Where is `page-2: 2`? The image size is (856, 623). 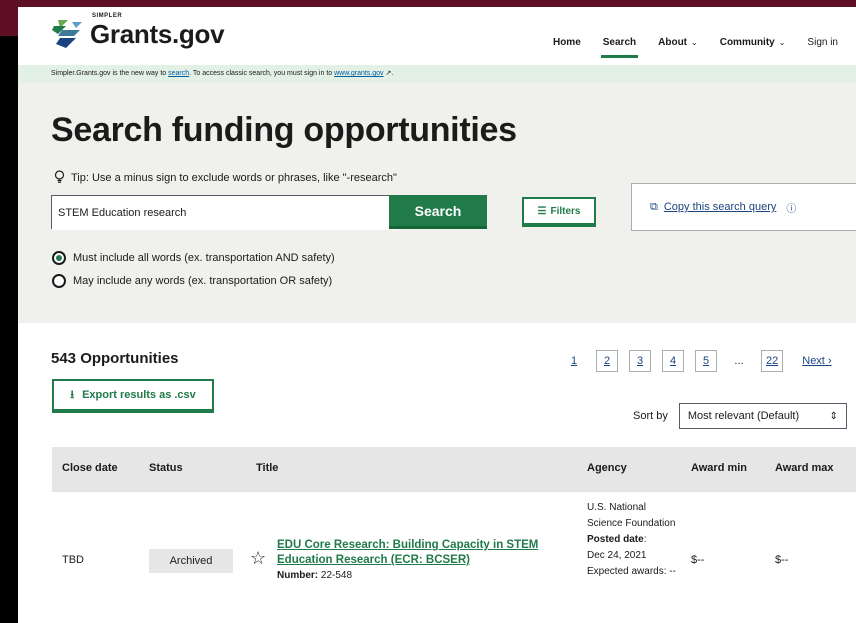
page-2: 2 is located at coordinates (607, 361).